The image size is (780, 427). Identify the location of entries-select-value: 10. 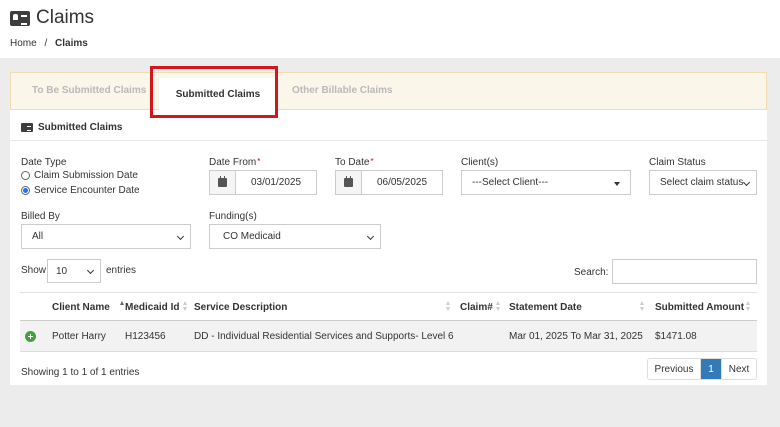
(62, 271).